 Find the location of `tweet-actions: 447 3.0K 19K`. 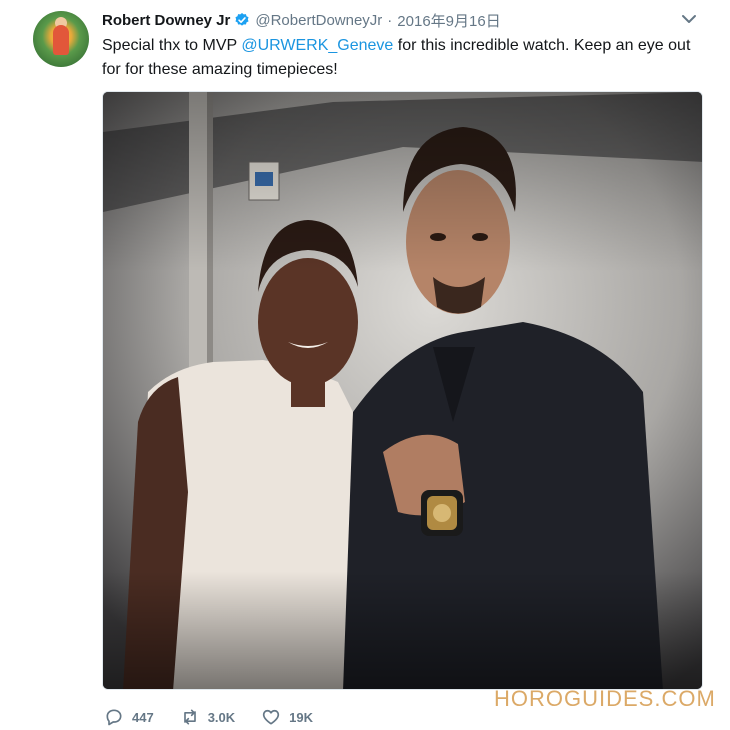

tweet-actions: 447 3.0K 19K is located at coordinates (221, 717).